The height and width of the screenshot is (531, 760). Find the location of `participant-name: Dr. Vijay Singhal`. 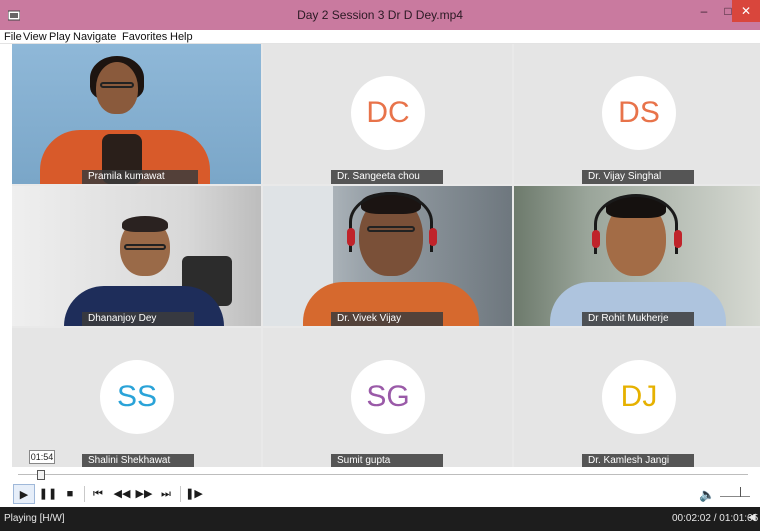

participant-name: Dr. Vijay Singhal is located at coordinates (638, 177).